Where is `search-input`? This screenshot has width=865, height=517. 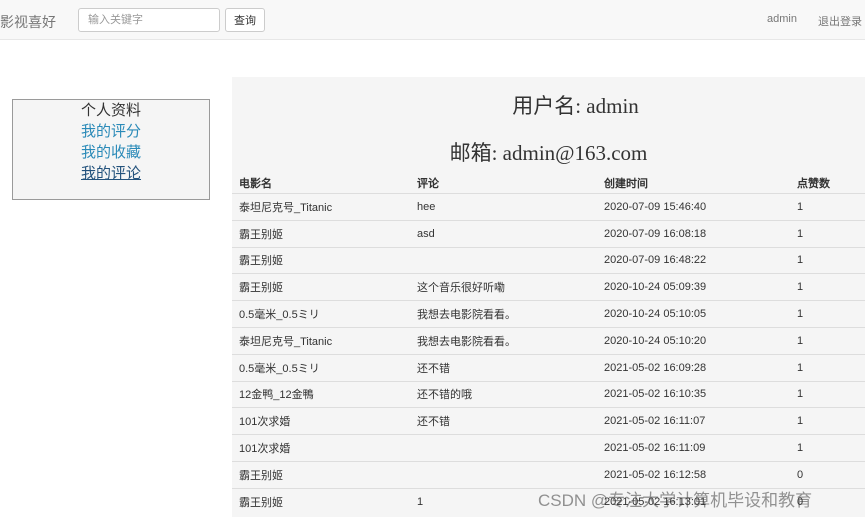
search-input is located at coordinates (149, 20).